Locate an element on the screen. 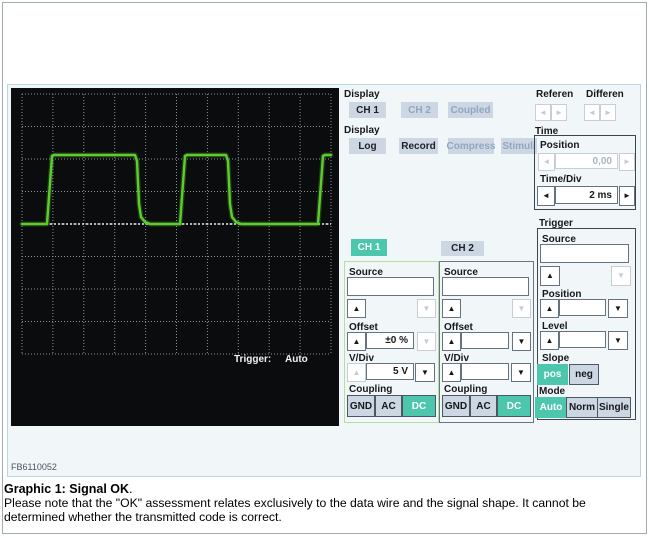 The width and height of the screenshot is (649, 538). trigger-status-value: Auto is located at coordinates (296, 359).